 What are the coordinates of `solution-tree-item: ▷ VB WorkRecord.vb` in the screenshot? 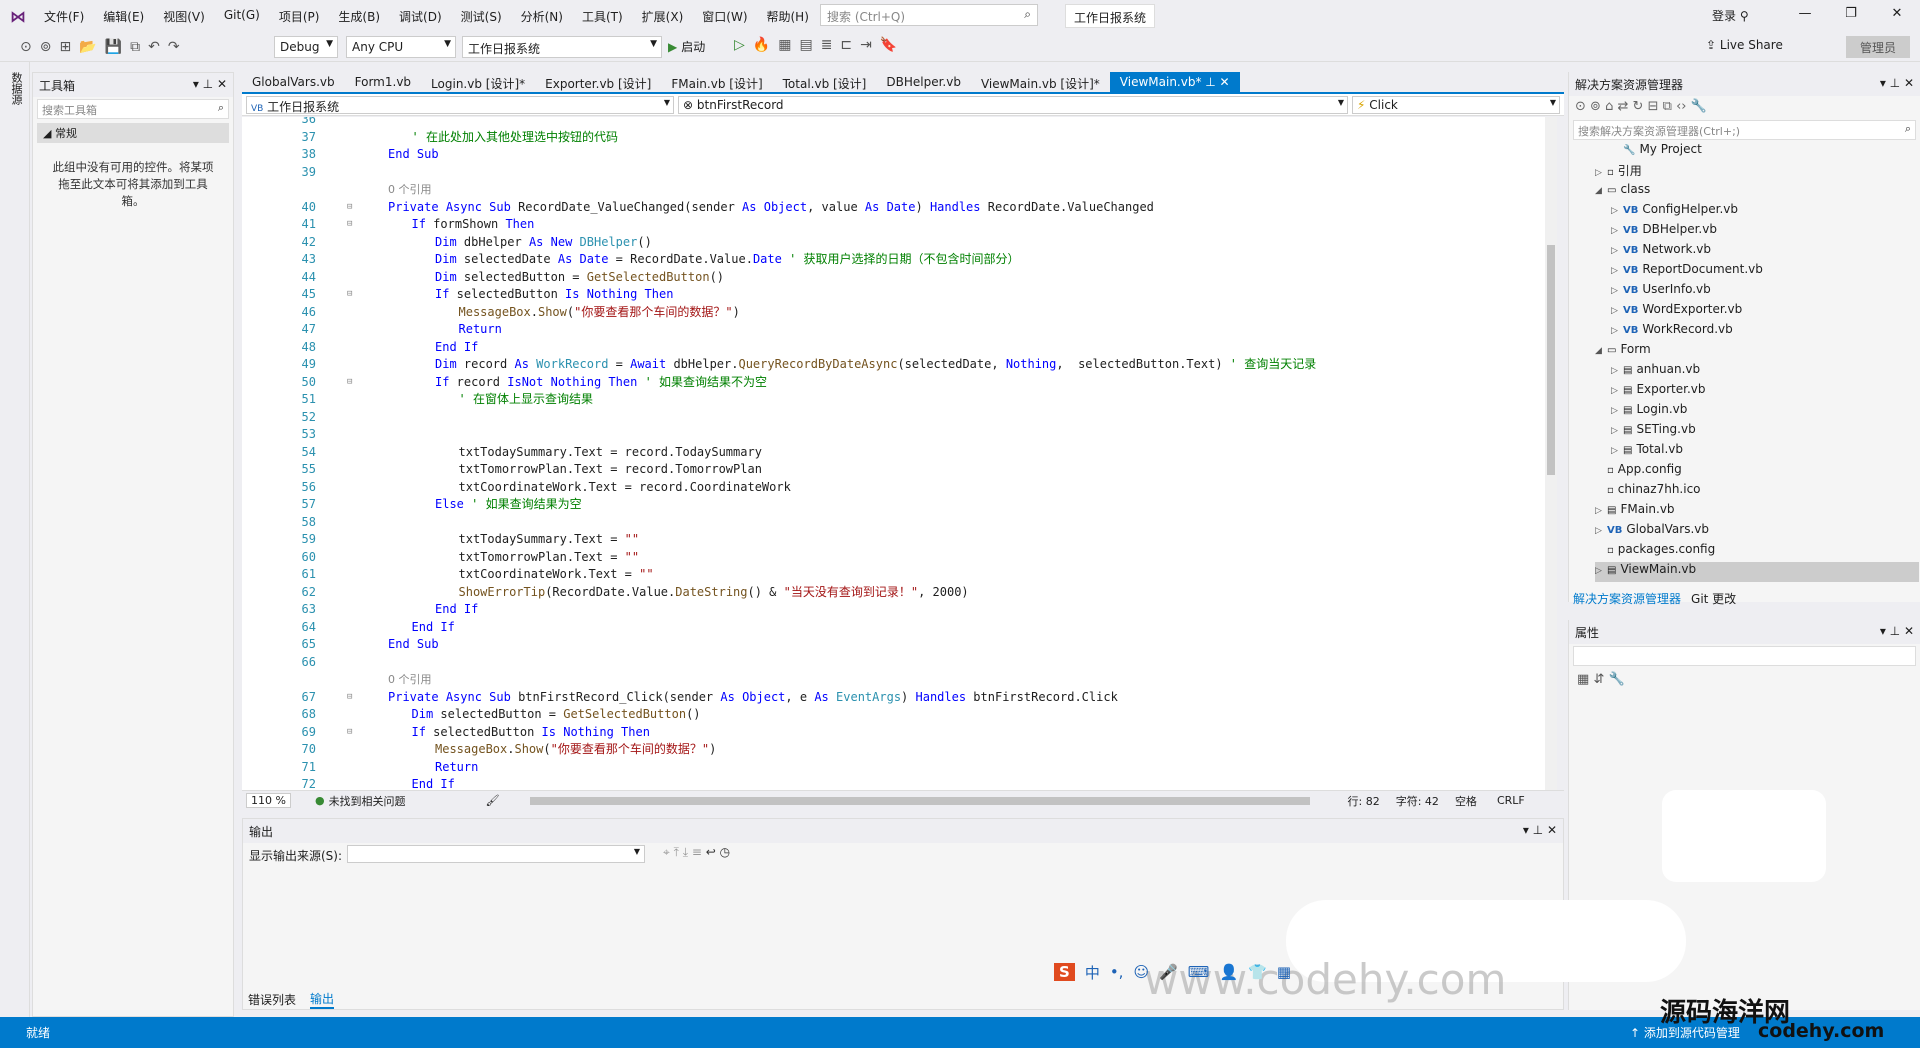 It's located at (1672, 332).